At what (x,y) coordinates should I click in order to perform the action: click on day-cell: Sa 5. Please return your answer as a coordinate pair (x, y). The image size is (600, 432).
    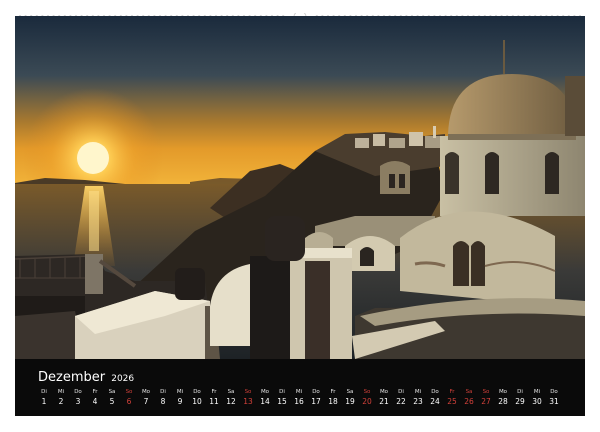
    Looking at the image, I should click on (112, 398).